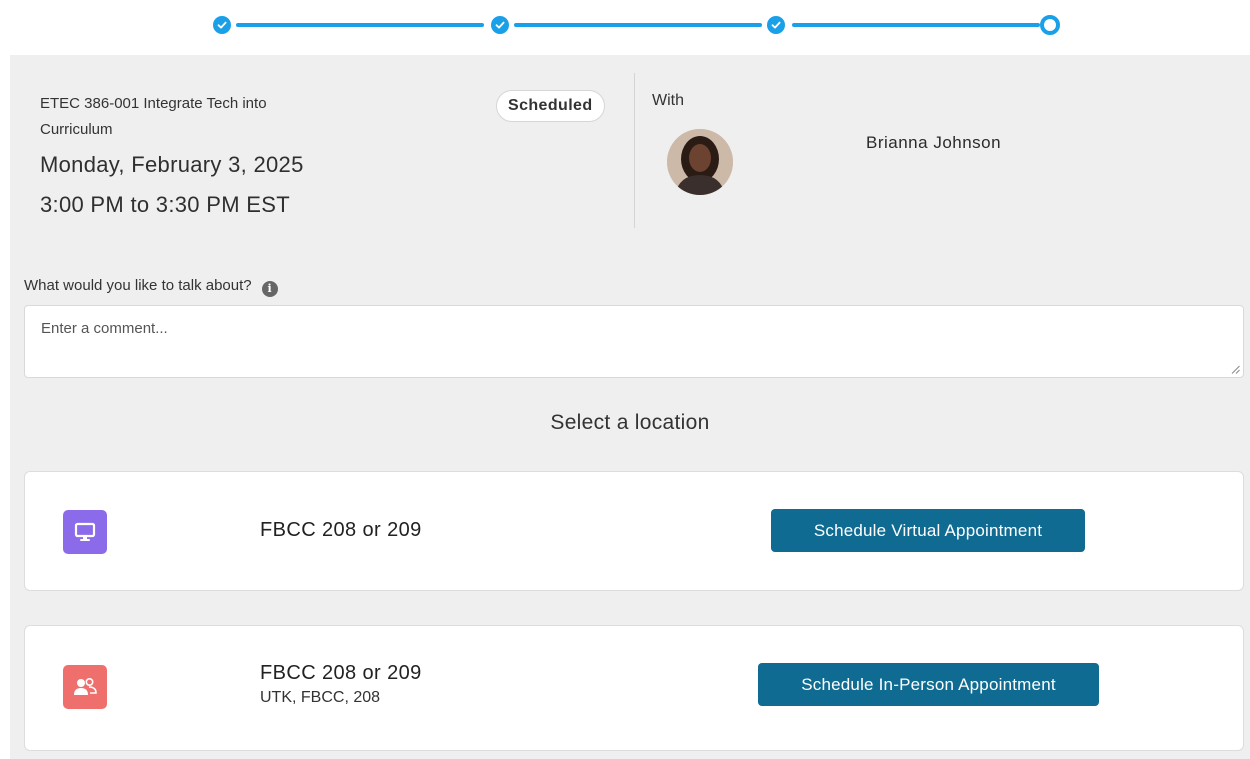 This screenshot has width=1250, height=759. I want to click on schedule-virtual-button: Schedule Virtual Appointment, so click(928, 530).